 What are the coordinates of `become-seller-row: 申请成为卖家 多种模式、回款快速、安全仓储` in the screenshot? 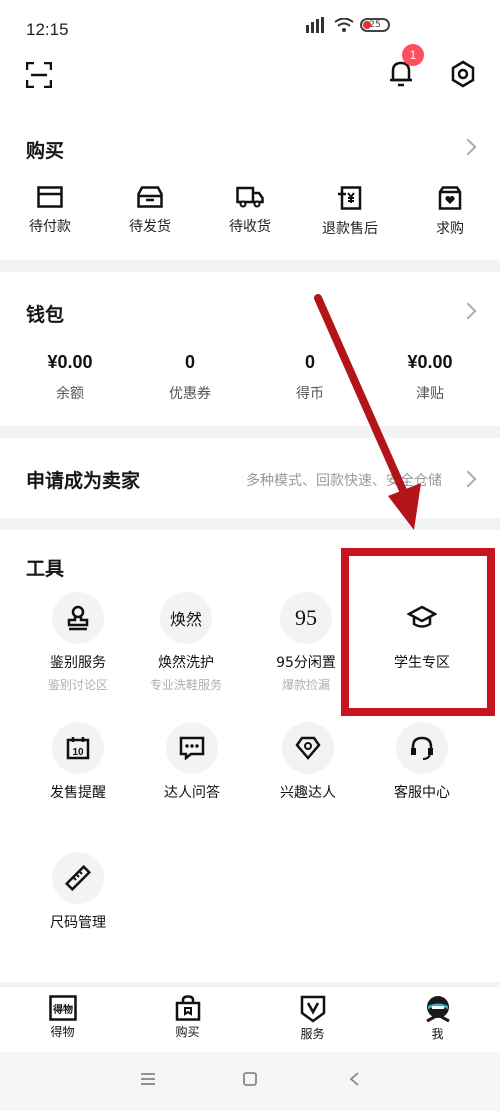 It's located at (250, 478).